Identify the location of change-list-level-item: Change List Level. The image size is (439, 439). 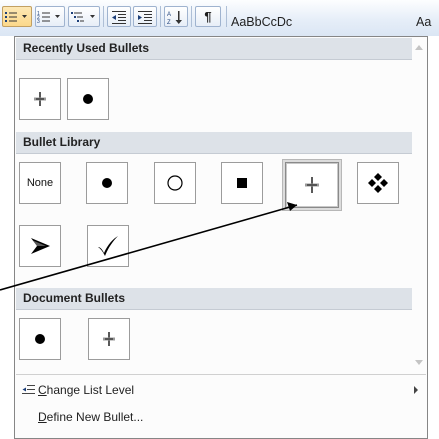
(221, 390).